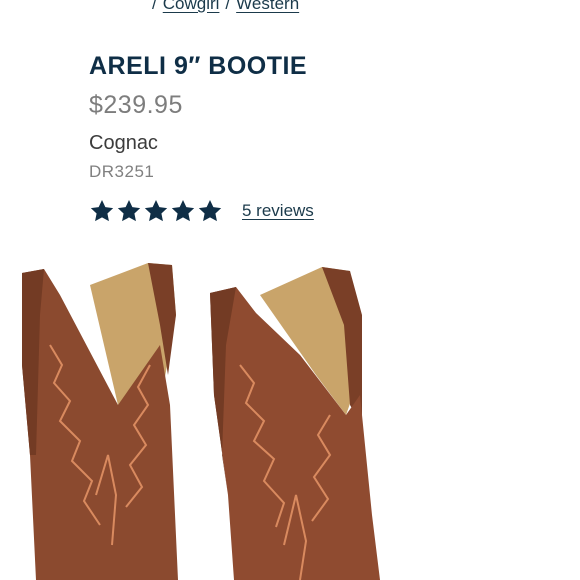  I want to click on reviews-link: 5 reviews, so click(278, 211).